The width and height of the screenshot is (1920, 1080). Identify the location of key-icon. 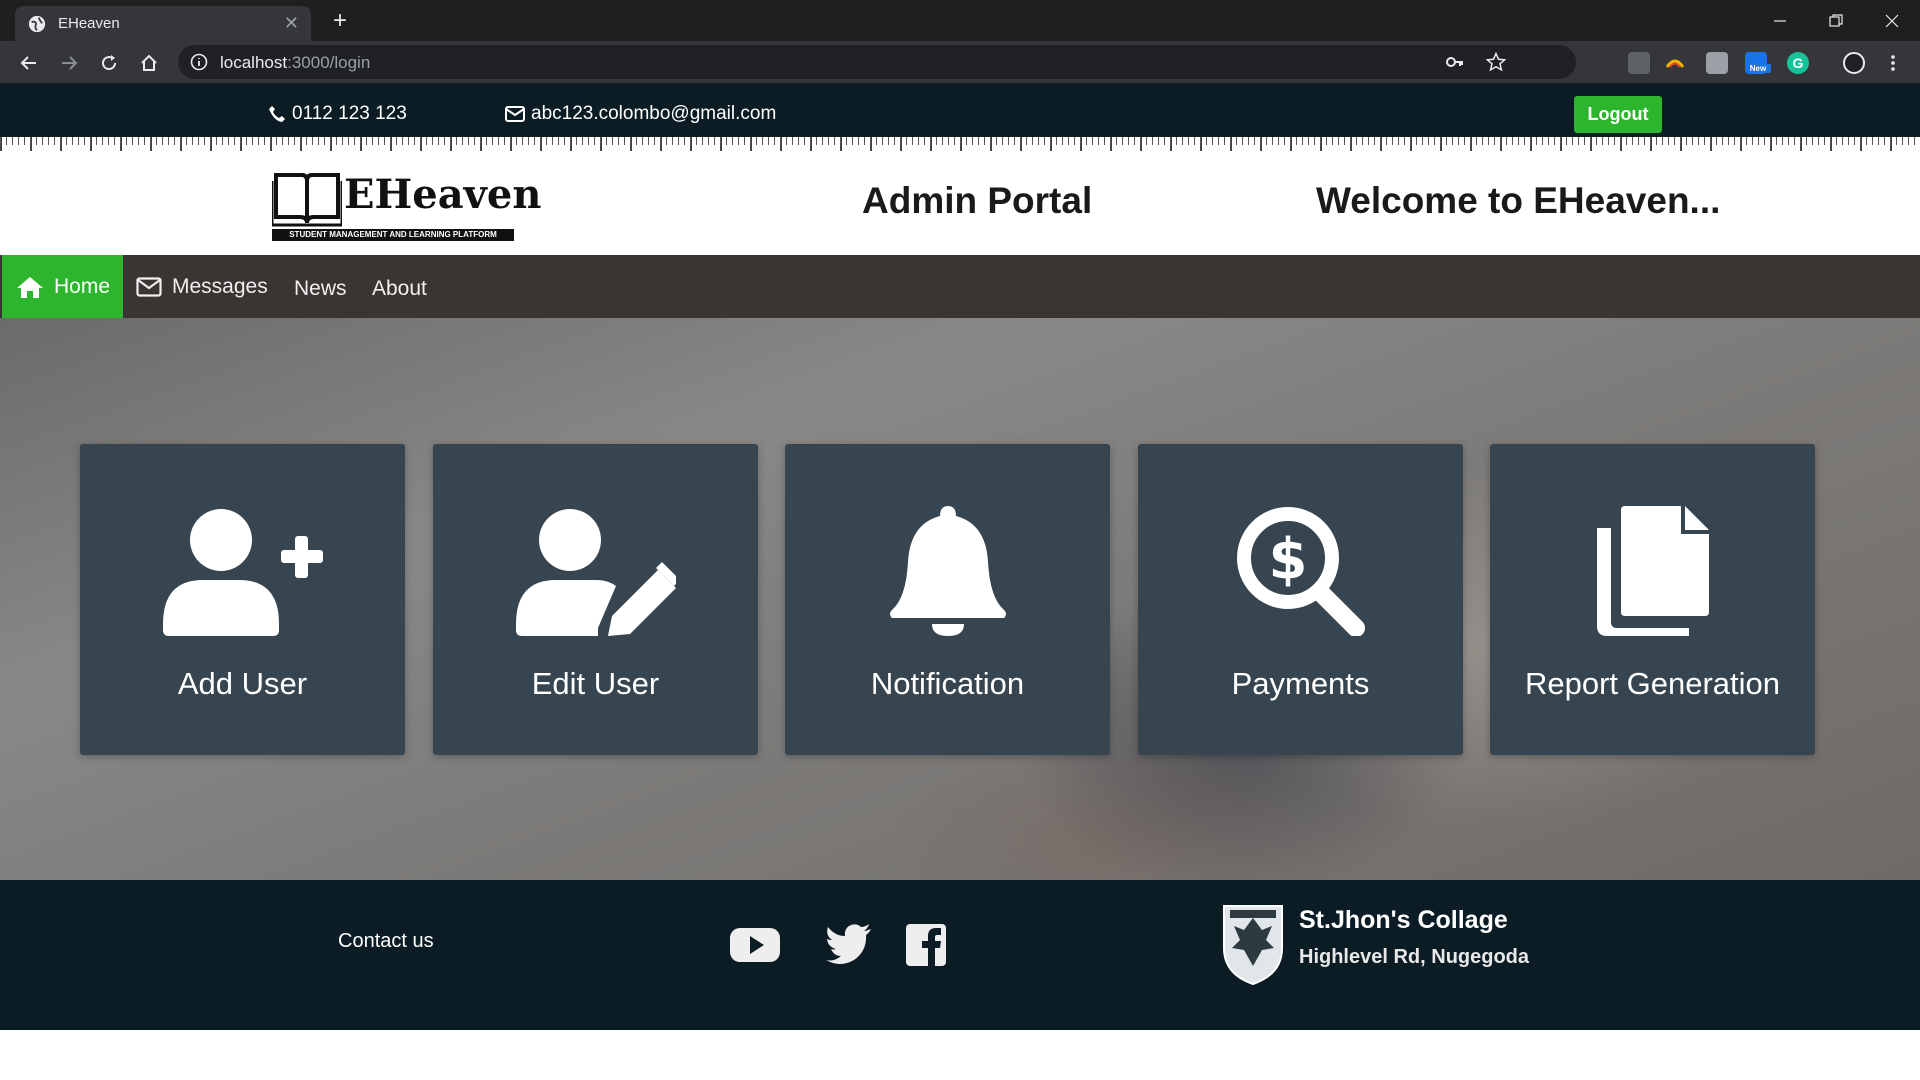
(1455, 62).